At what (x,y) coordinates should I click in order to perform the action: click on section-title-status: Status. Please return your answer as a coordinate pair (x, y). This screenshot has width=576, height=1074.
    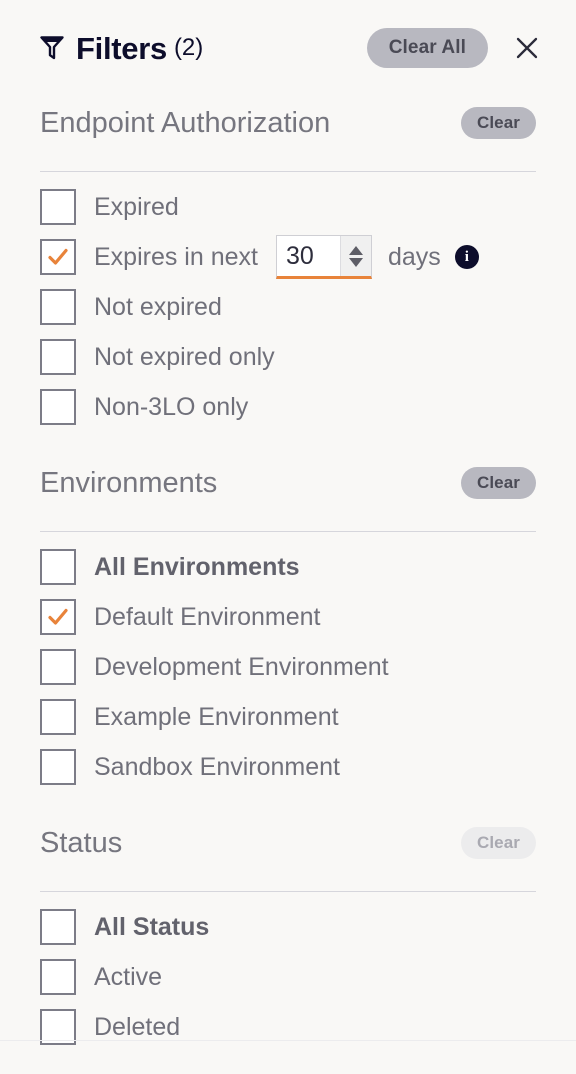
    Looking at the image, I should click on (81, 842).